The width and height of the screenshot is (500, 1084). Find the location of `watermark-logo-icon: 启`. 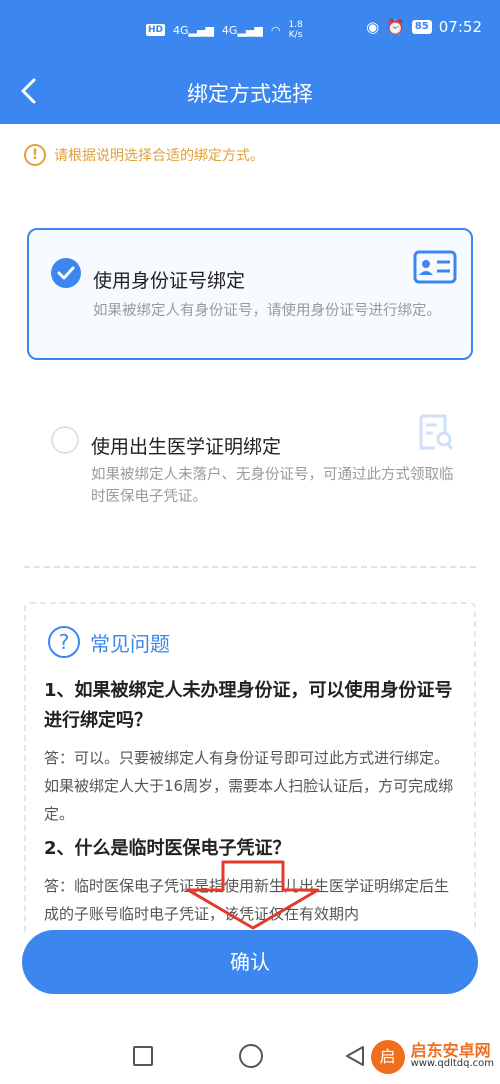

watermark-logo-icon: 启 is located at coordinates (387, 1057).